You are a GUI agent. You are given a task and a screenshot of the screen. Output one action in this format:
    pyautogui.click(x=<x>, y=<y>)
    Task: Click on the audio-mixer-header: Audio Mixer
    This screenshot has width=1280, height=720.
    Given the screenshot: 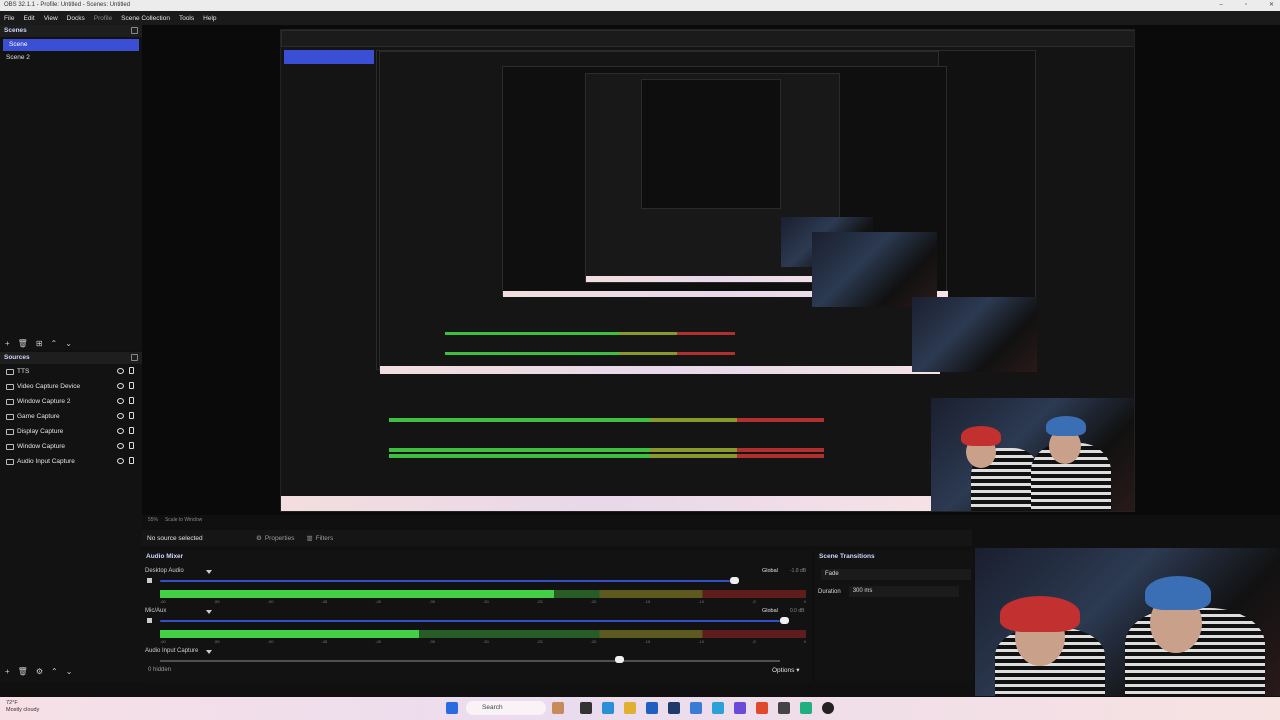 What is the action you would take?
    pyautogui.click(x=165, y=556)
    